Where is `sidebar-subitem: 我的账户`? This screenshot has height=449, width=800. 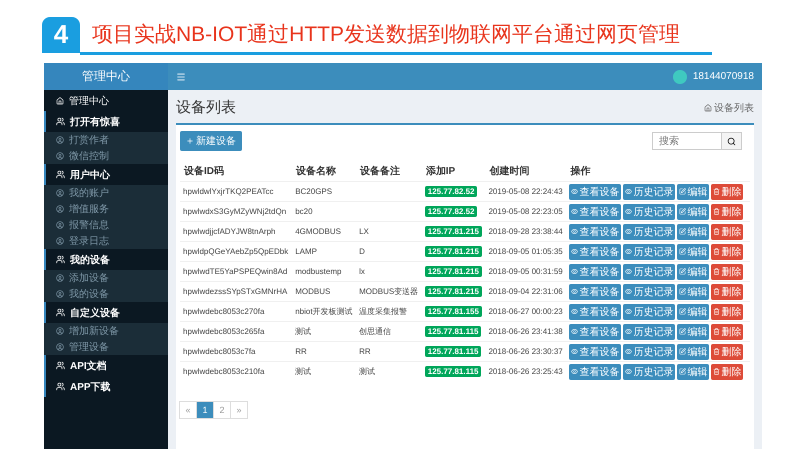 sidebar-subitem: 我的账户 is located at coordinates (106, 193).